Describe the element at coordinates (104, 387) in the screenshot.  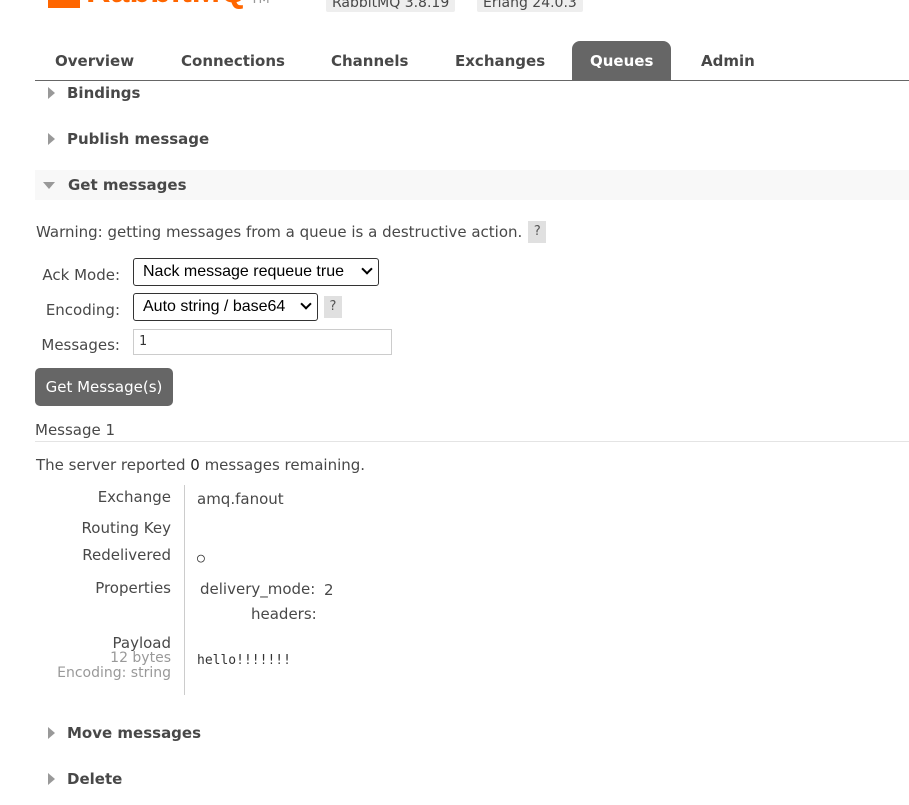
I see `get-messages-button: Get Message(s)` at that location.